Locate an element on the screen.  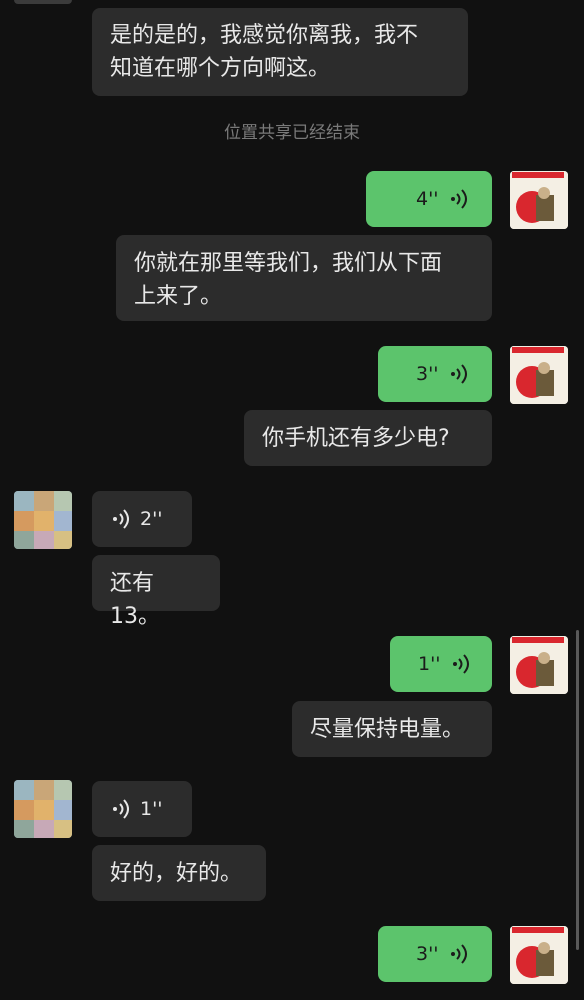
message-text: 好的，好的。 is located at coordinates (176, 873).